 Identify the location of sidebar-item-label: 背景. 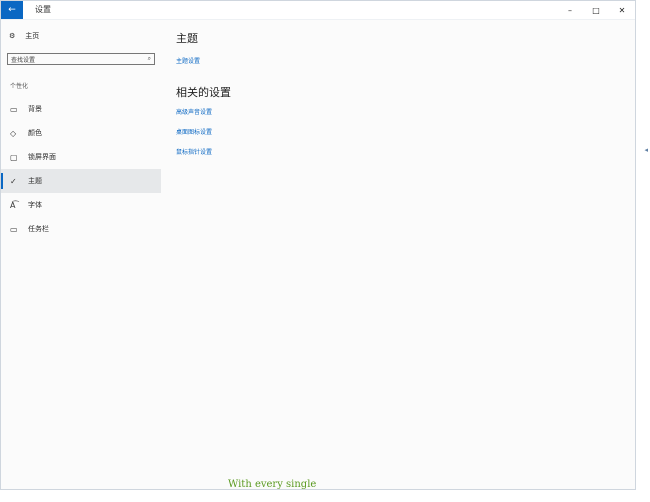
(35, 109).